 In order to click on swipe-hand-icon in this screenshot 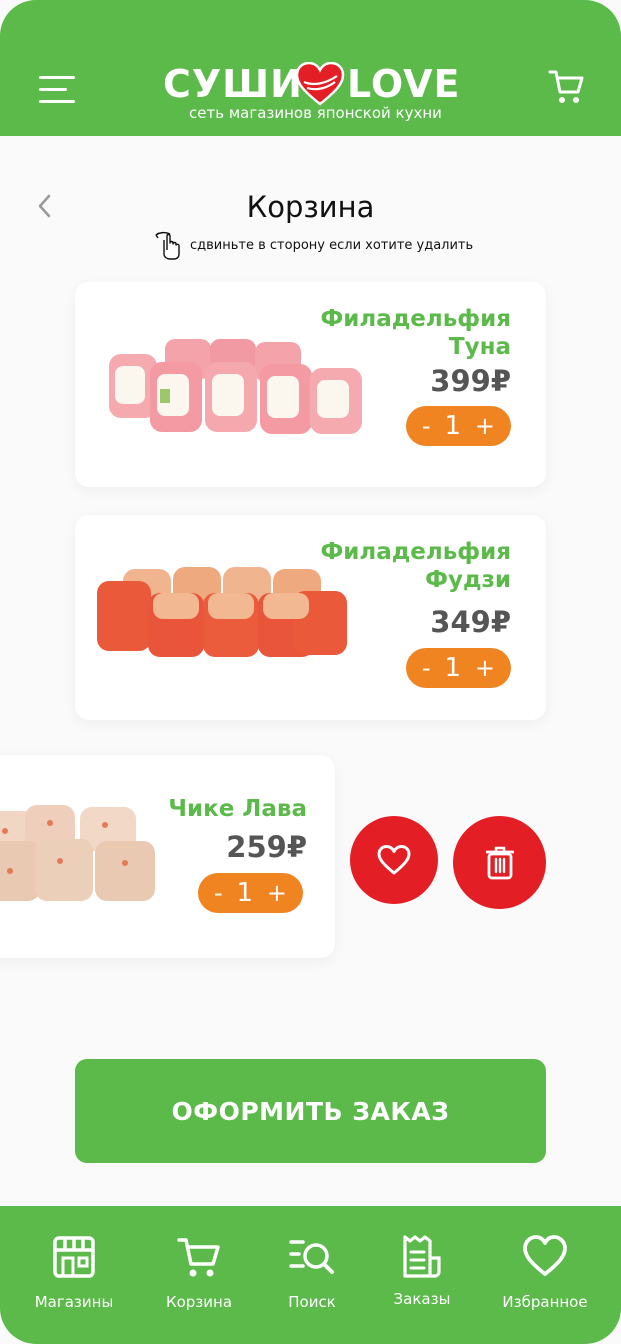, I will do `click(167, 245)`.